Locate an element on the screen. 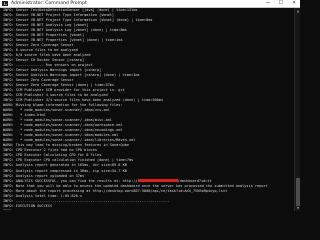  analysis-url-suffix: /dashboard?id=tt is located at coordinates (194, 180).